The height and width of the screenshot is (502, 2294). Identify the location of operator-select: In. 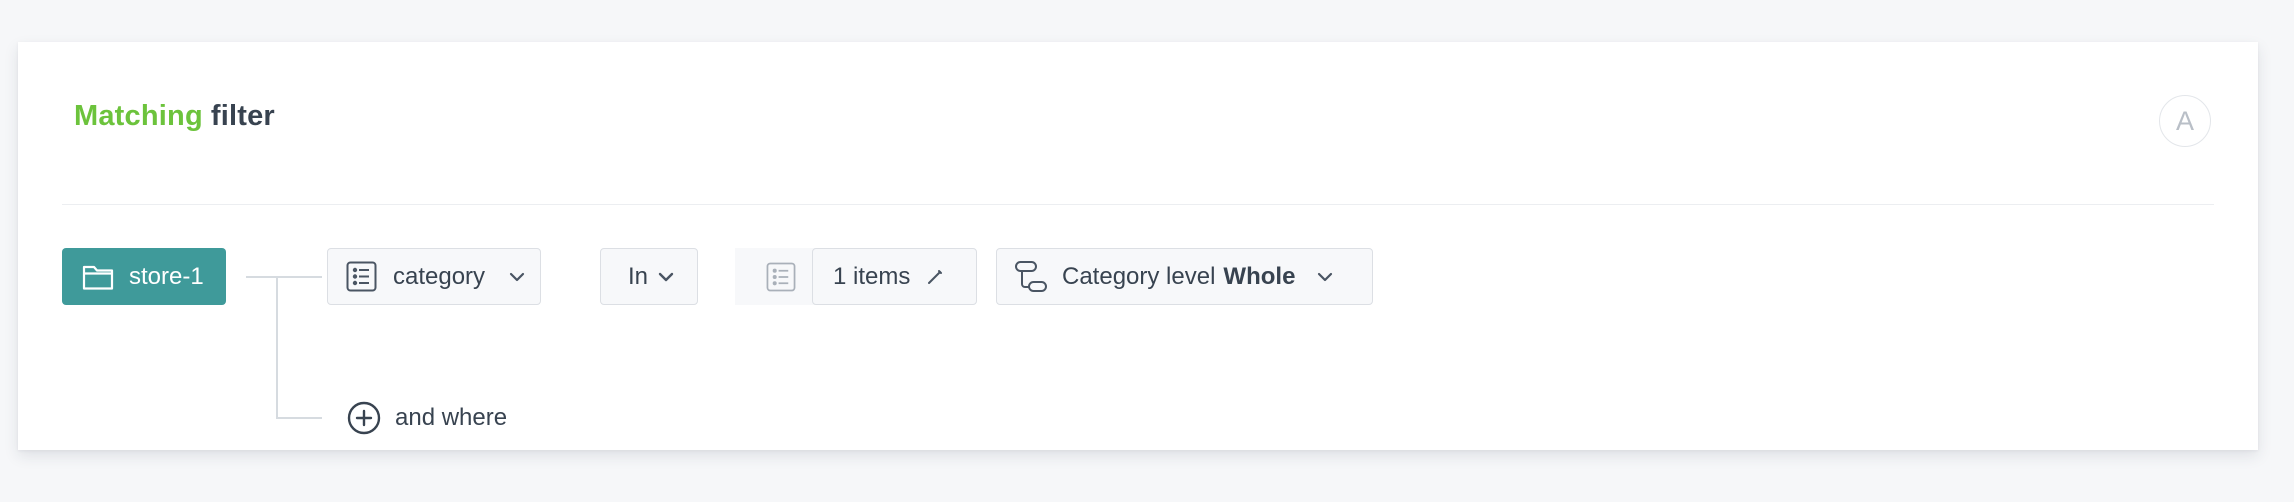
(649, 276).